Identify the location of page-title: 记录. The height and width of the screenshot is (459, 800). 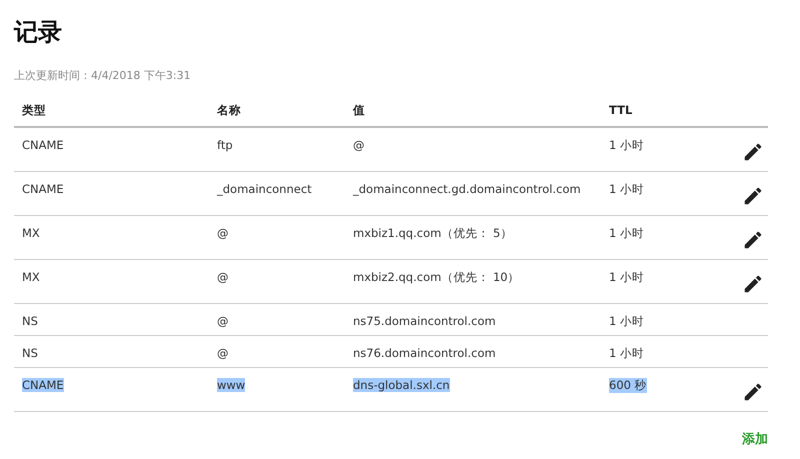
(38, 32).